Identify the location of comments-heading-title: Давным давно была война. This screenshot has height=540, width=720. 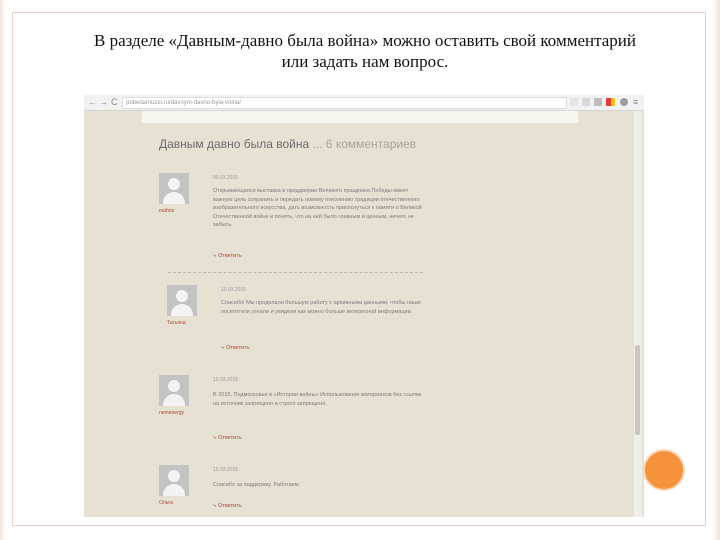
(234, 144).